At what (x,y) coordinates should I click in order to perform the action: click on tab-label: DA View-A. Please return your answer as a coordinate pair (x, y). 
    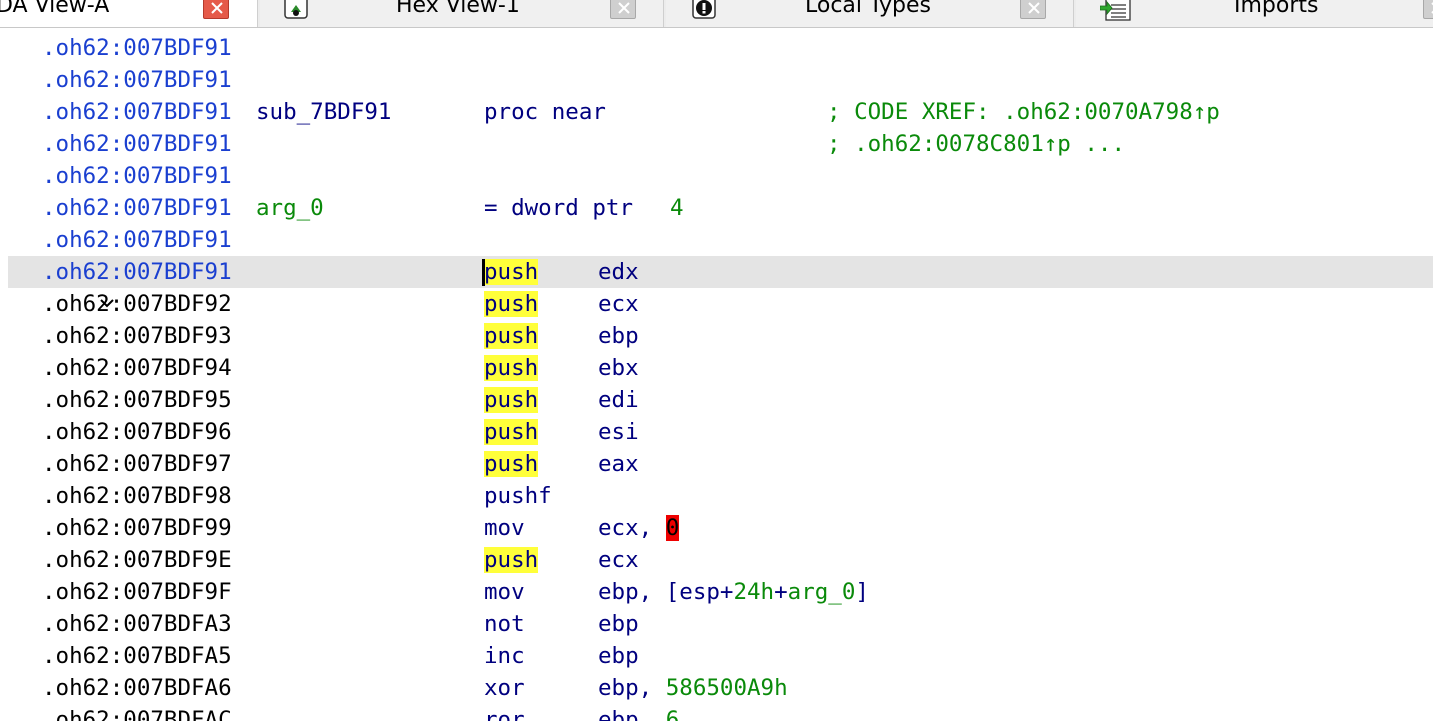
    Looking at the image, I should click on (55, 9).